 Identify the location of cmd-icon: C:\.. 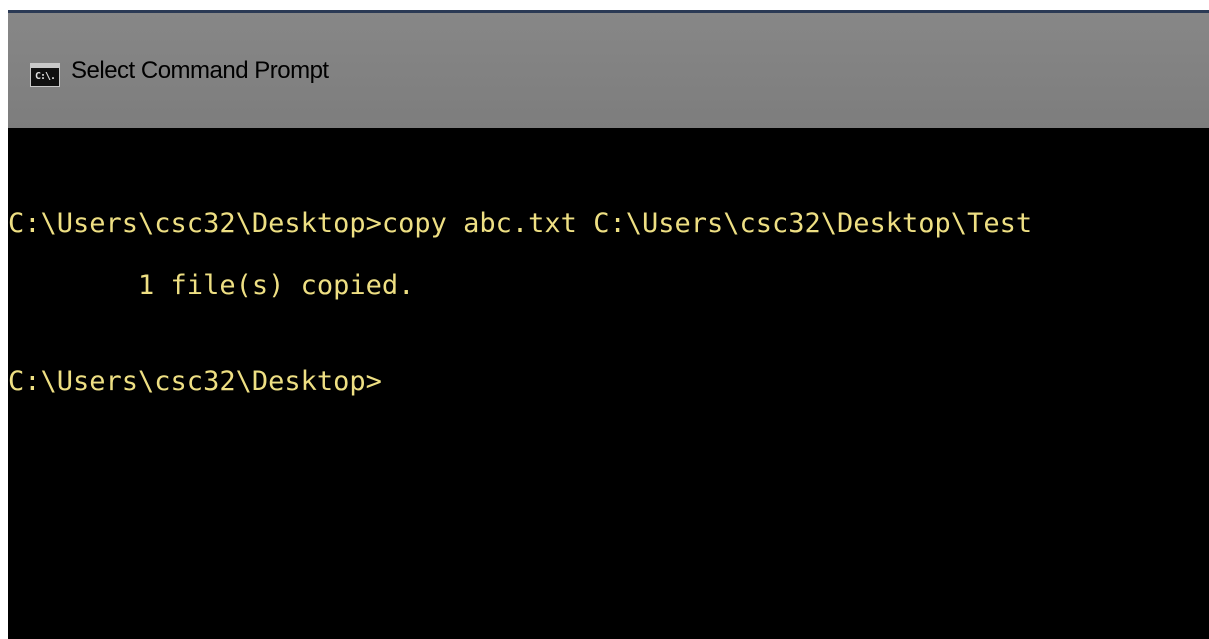
(45, 75).